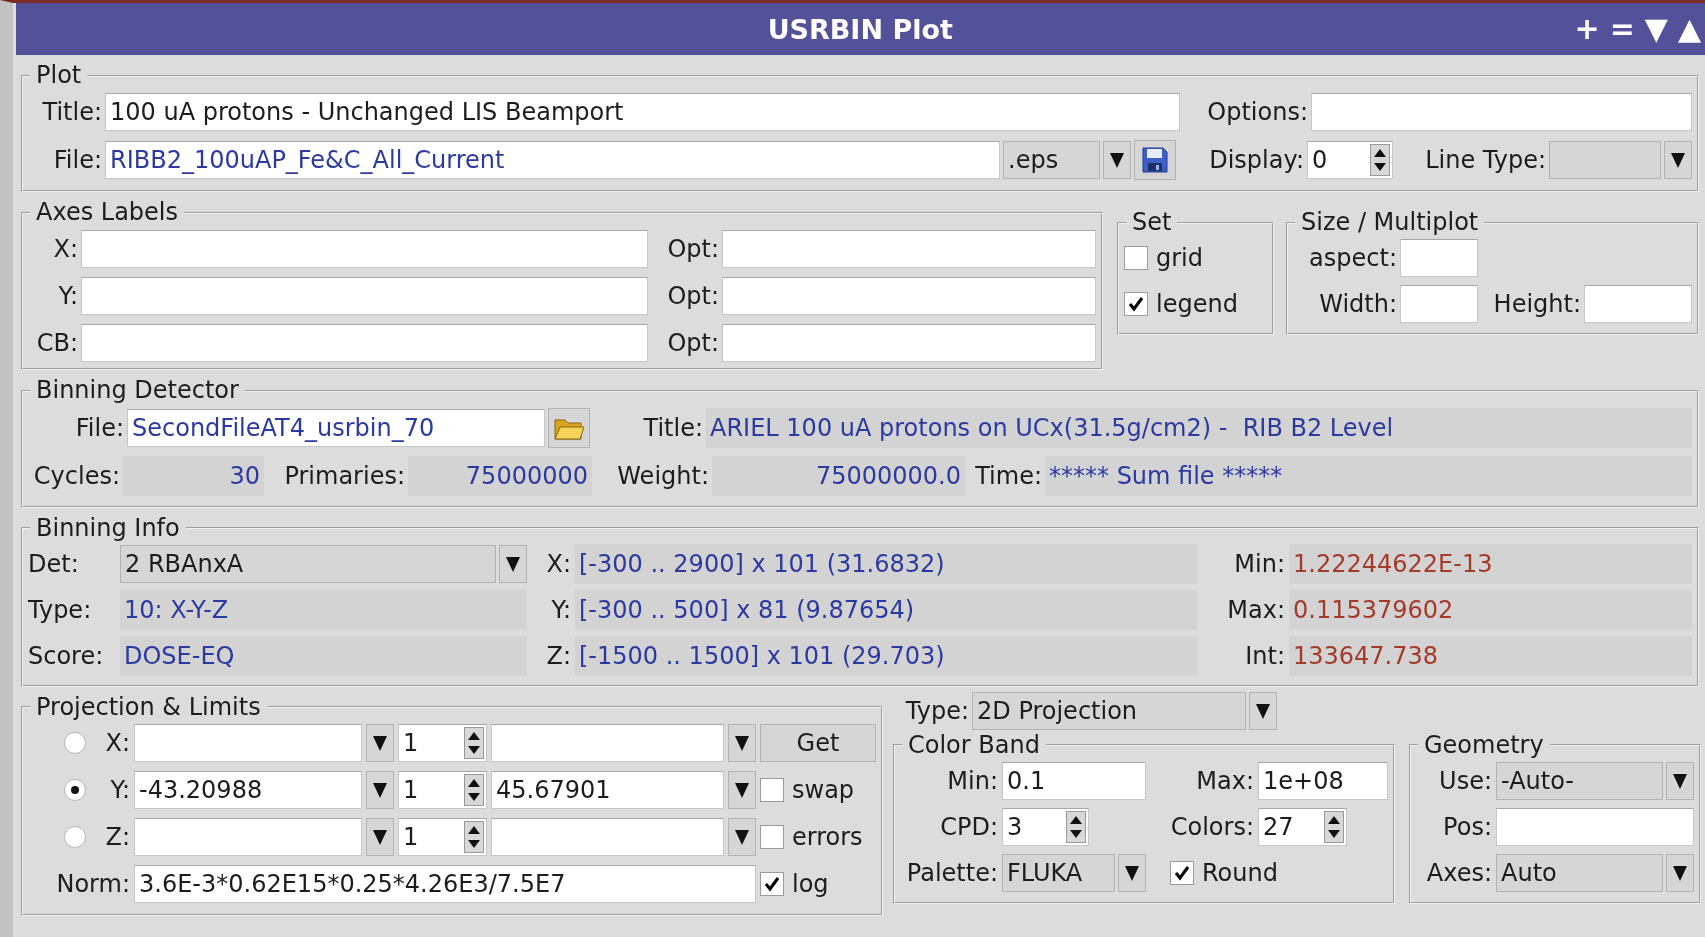 The height and width of the screenshot is (937, 1705). Describe the element at coordinates (1240, 872) in the screenshot. I see `checkbox-label: Round` at that location.